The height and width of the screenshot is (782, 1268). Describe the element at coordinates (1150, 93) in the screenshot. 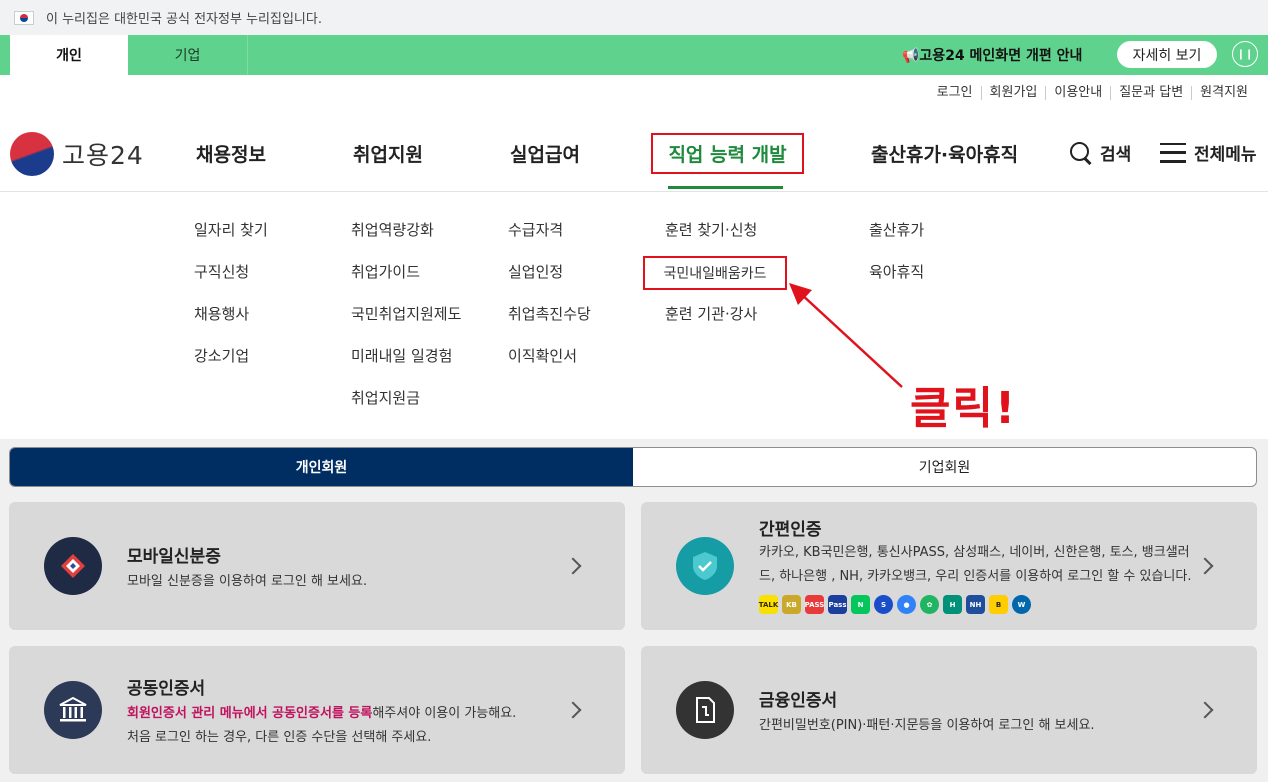

I see `qna-link: 질문과 답변` at that location.